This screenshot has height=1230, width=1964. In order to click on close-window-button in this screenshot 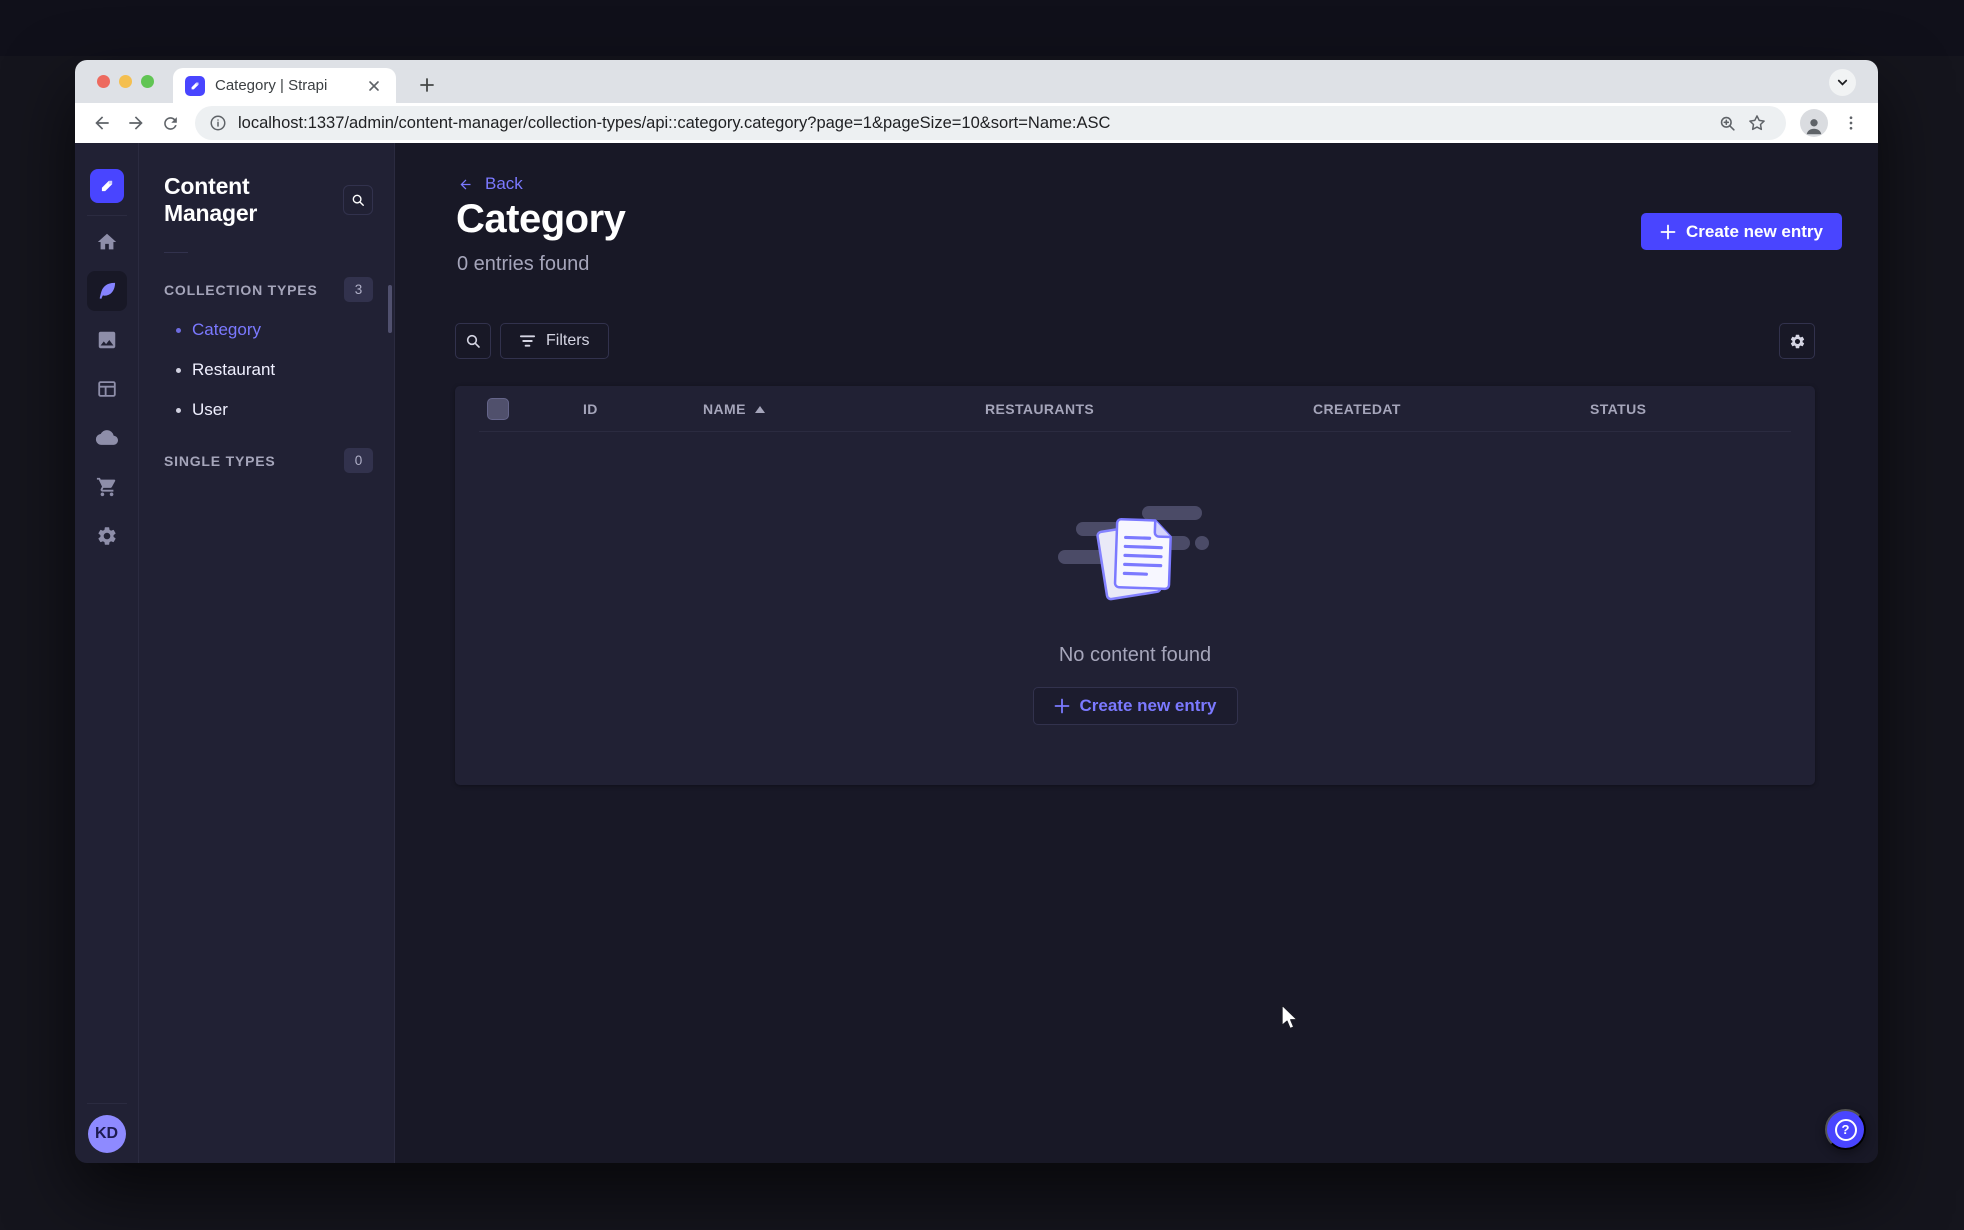, I will do `click(103, 81)`.